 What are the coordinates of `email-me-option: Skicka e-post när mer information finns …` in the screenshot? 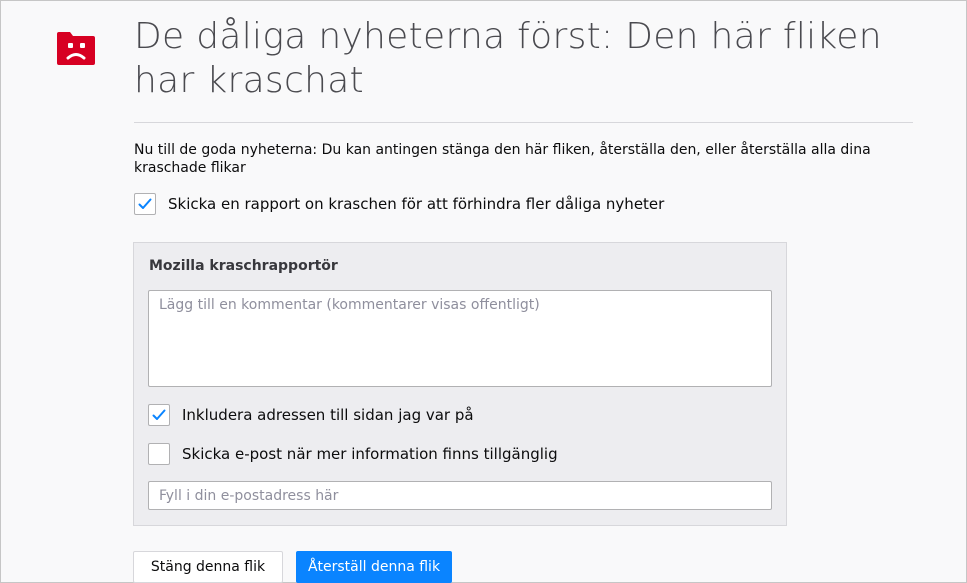 It's located at (353, 454).